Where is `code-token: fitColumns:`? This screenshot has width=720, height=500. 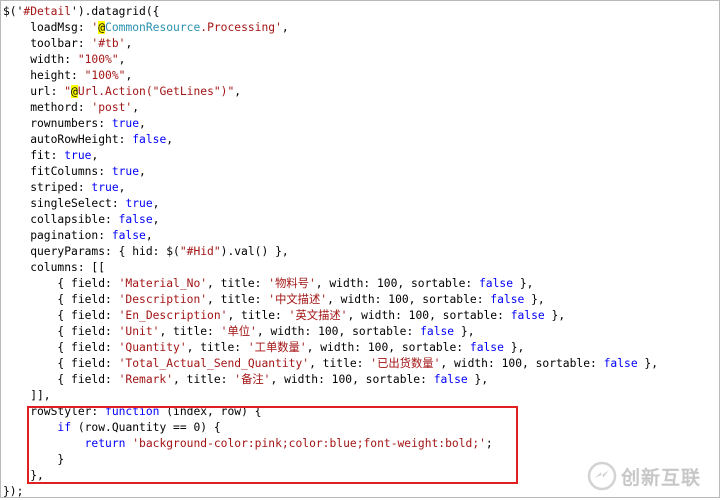 code-token: fitColumns: is located at coordinates (57, 171).